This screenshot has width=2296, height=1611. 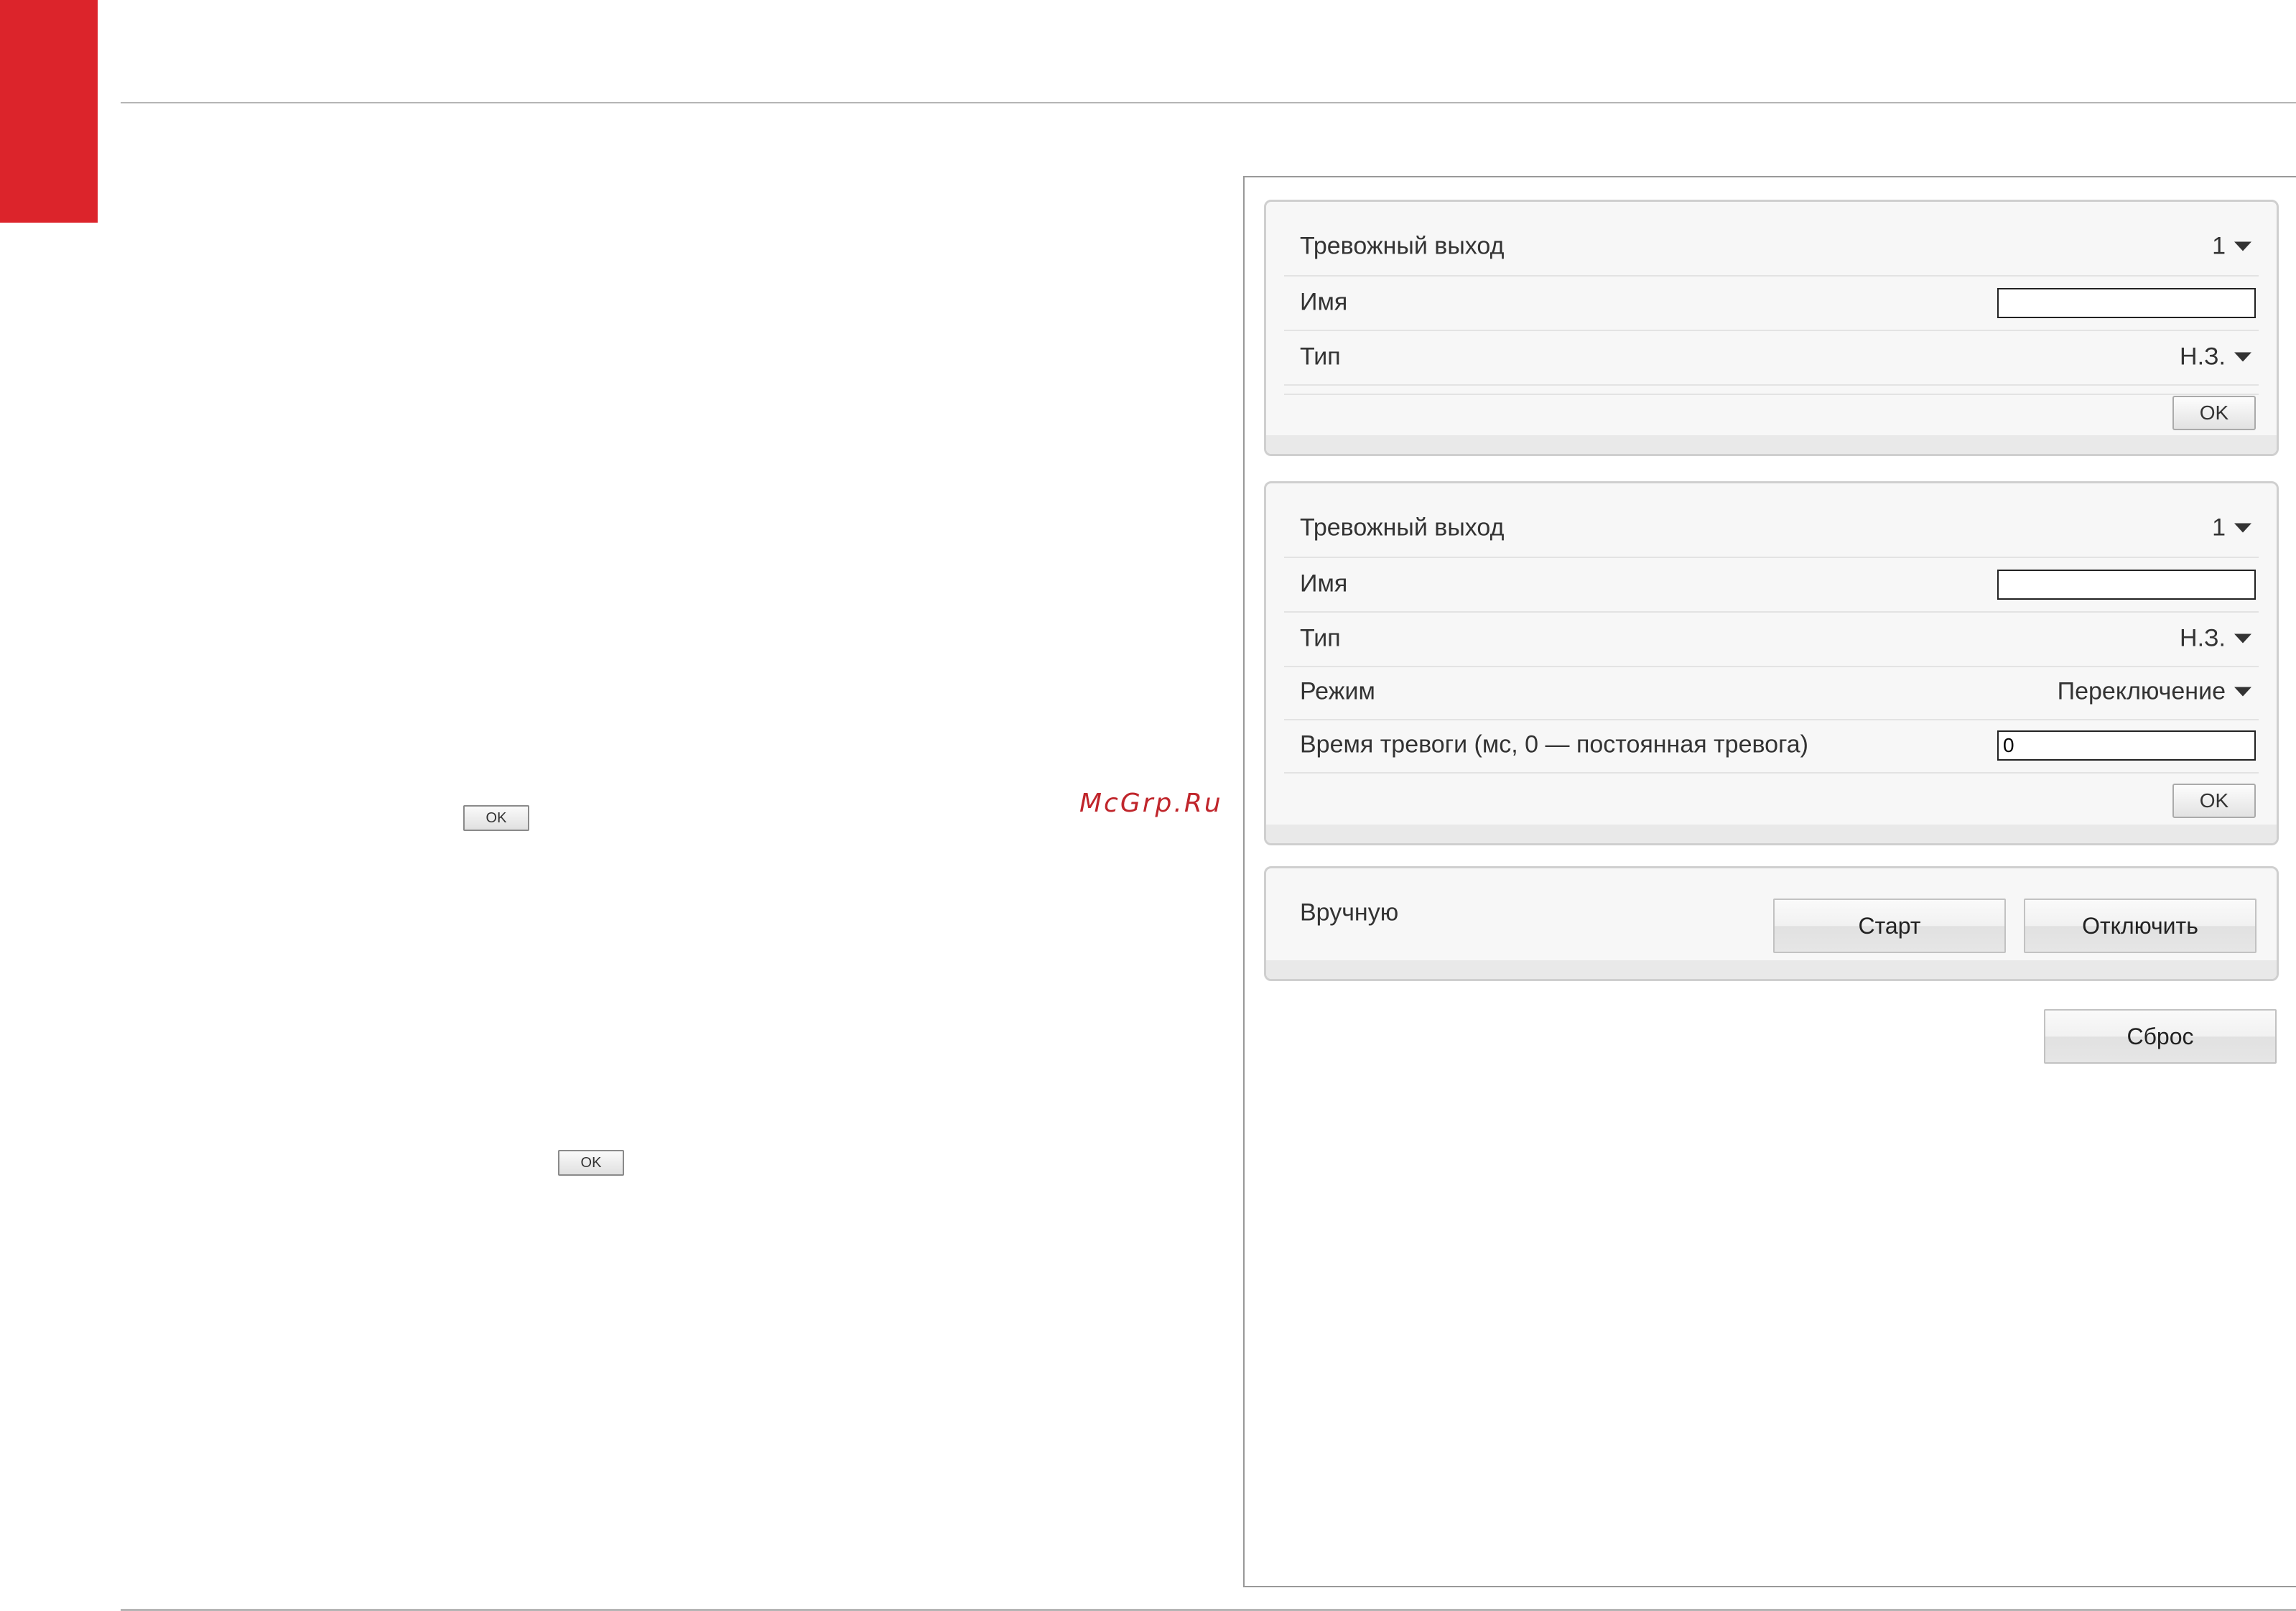 I want to click on header-divider, so click(x=1209, y=102).